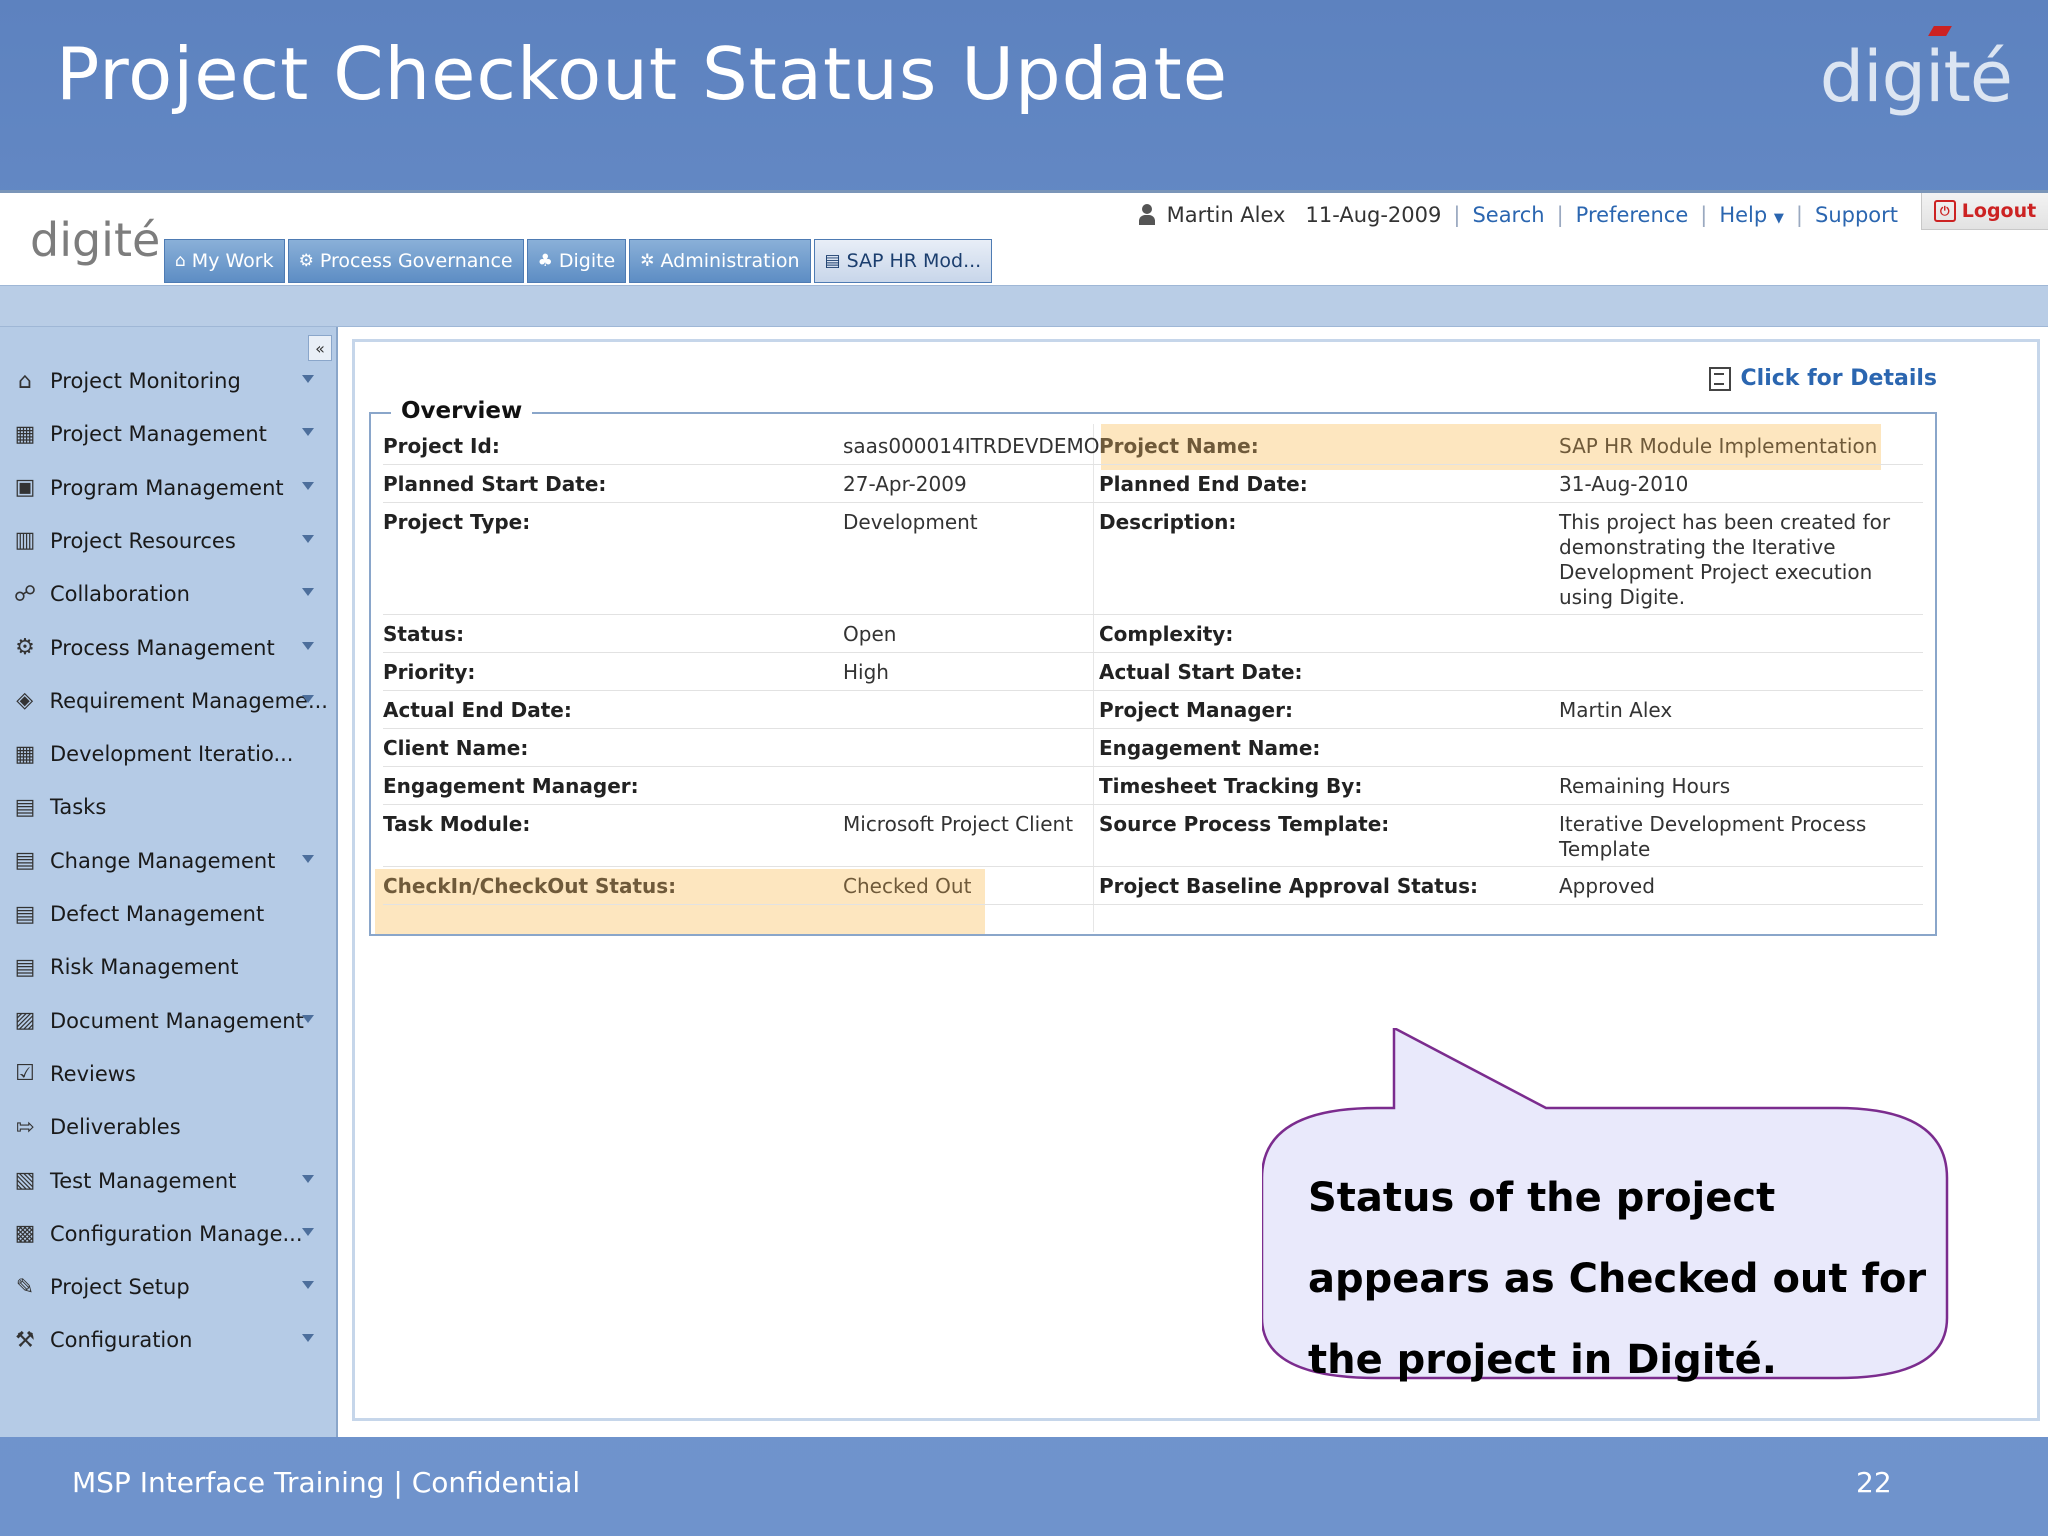  I want to click on sidebar-item-change-management: ▤ Change Management, so click(170, 861).